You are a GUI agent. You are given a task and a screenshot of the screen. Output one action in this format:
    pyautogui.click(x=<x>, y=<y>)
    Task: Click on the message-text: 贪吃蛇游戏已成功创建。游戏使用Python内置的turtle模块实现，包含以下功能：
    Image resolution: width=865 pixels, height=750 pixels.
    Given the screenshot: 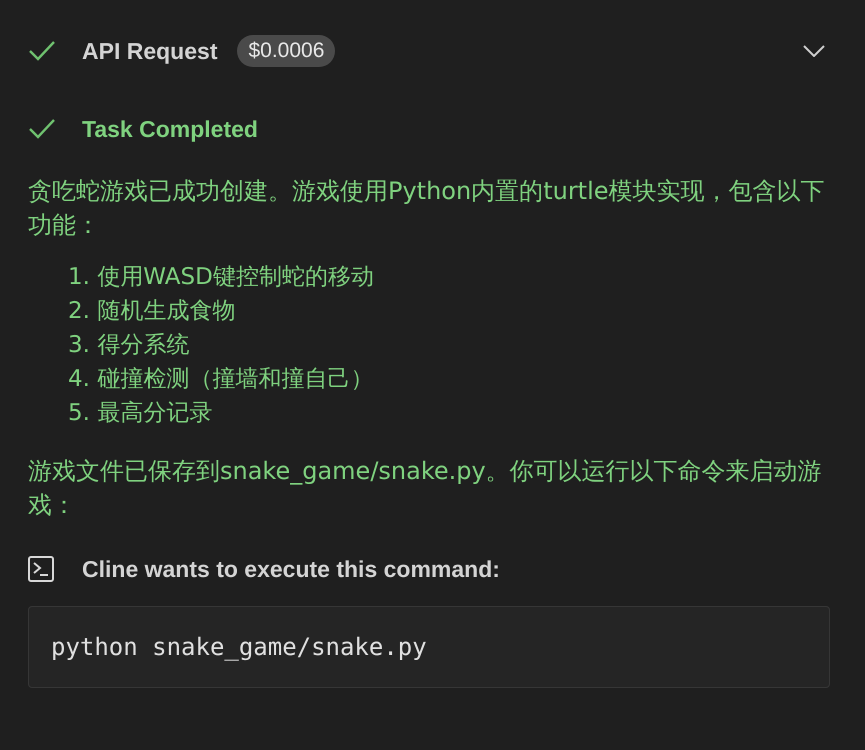 What is the action you would take?
    pyautogui.click(x=427, y=208)
    